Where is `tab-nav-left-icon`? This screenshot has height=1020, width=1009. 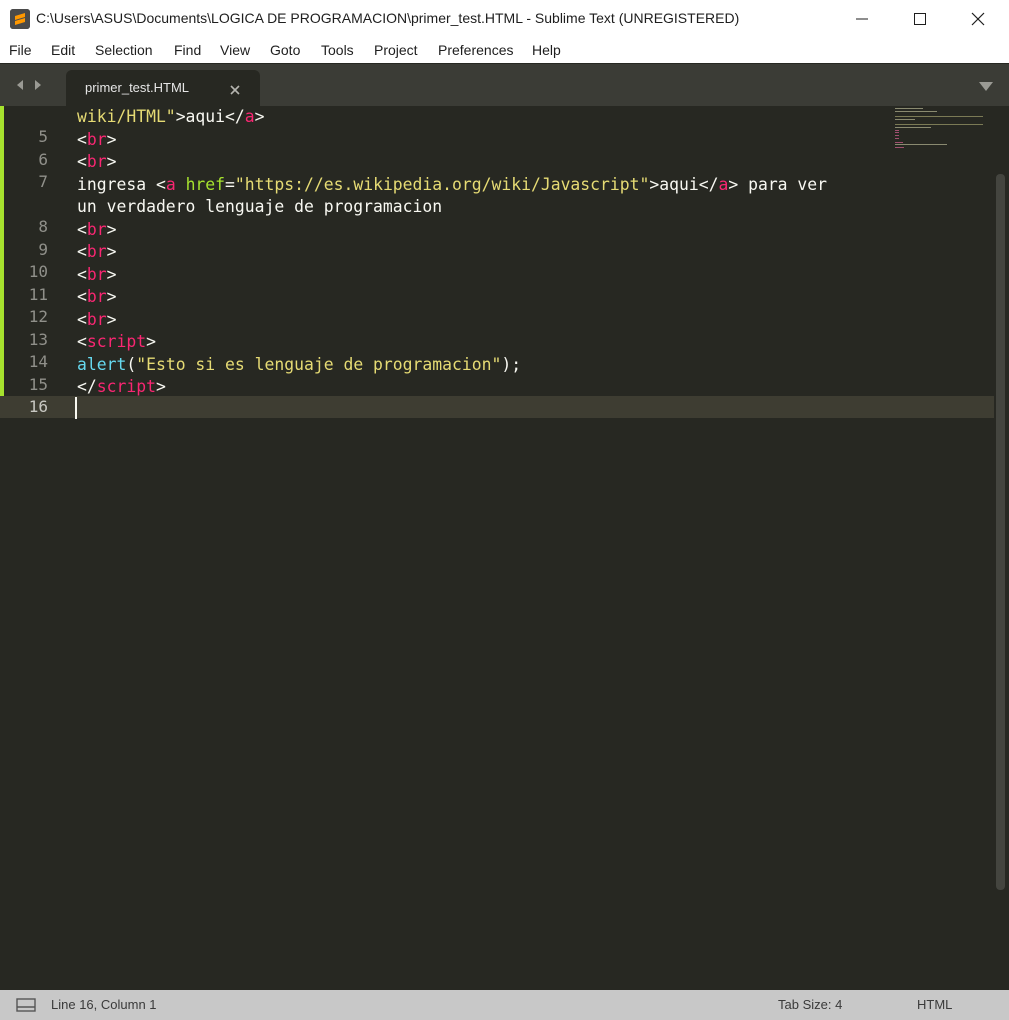
tab-nav-left-icon is located at coordinates (20, 87).